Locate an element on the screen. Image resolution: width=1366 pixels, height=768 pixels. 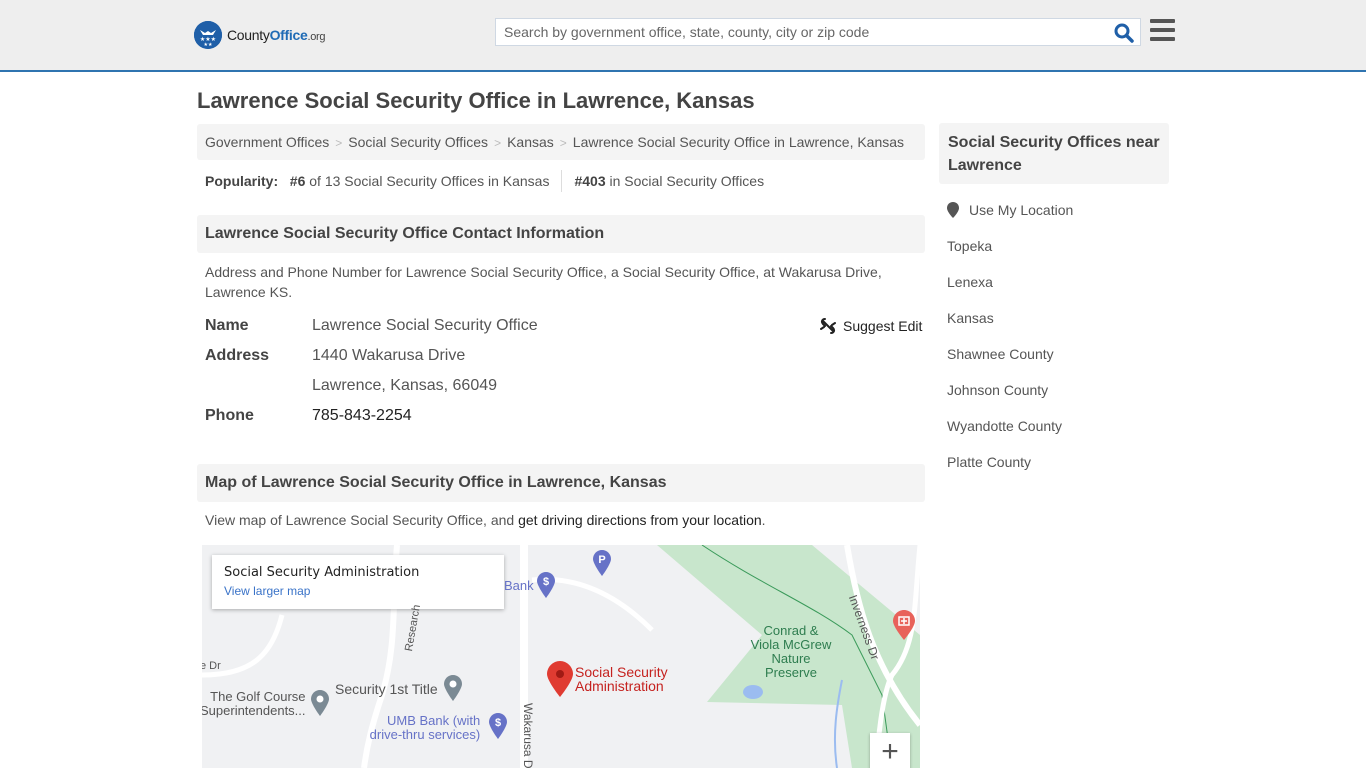
map-label-ssa: Social Security Administration is located at coordinates (621, 679).